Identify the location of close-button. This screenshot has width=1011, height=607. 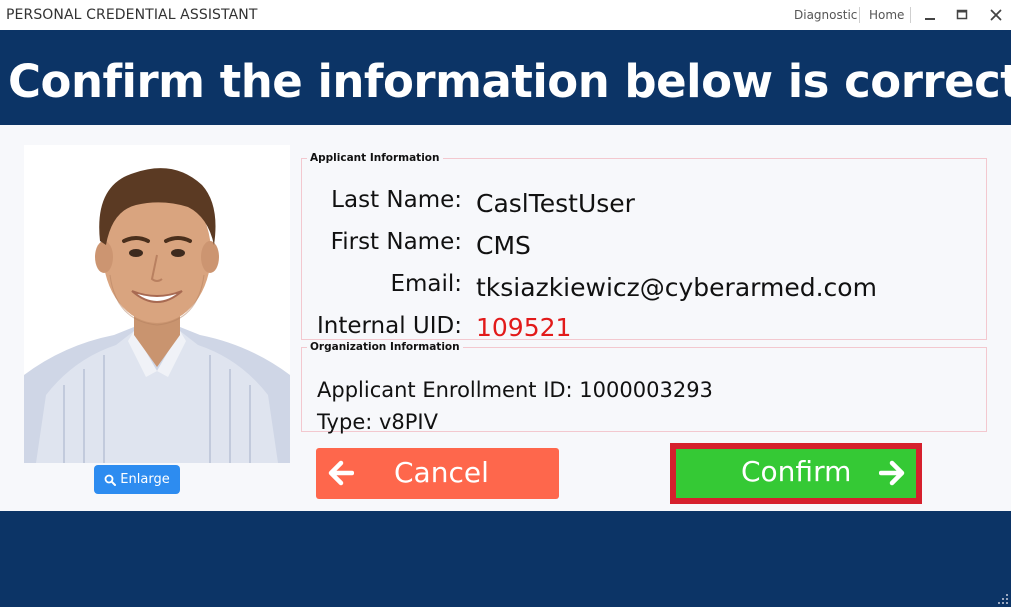
(996, 15).